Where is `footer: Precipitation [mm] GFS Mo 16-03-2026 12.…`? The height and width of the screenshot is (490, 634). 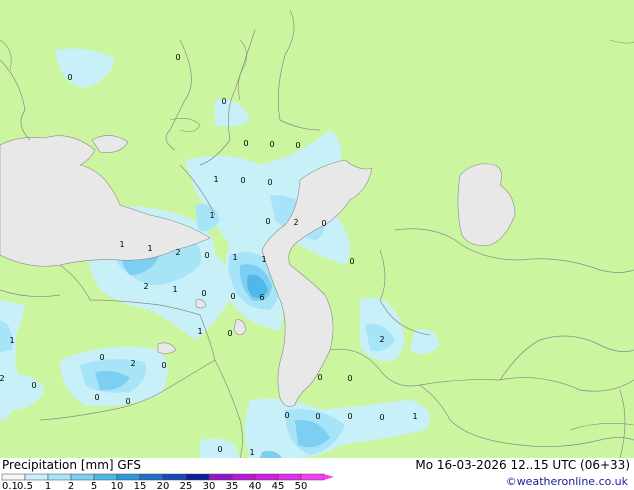 footer: Precipitation [mm] GFS Mo 16-03-2026 12.… is located at coordinates (317, 474).